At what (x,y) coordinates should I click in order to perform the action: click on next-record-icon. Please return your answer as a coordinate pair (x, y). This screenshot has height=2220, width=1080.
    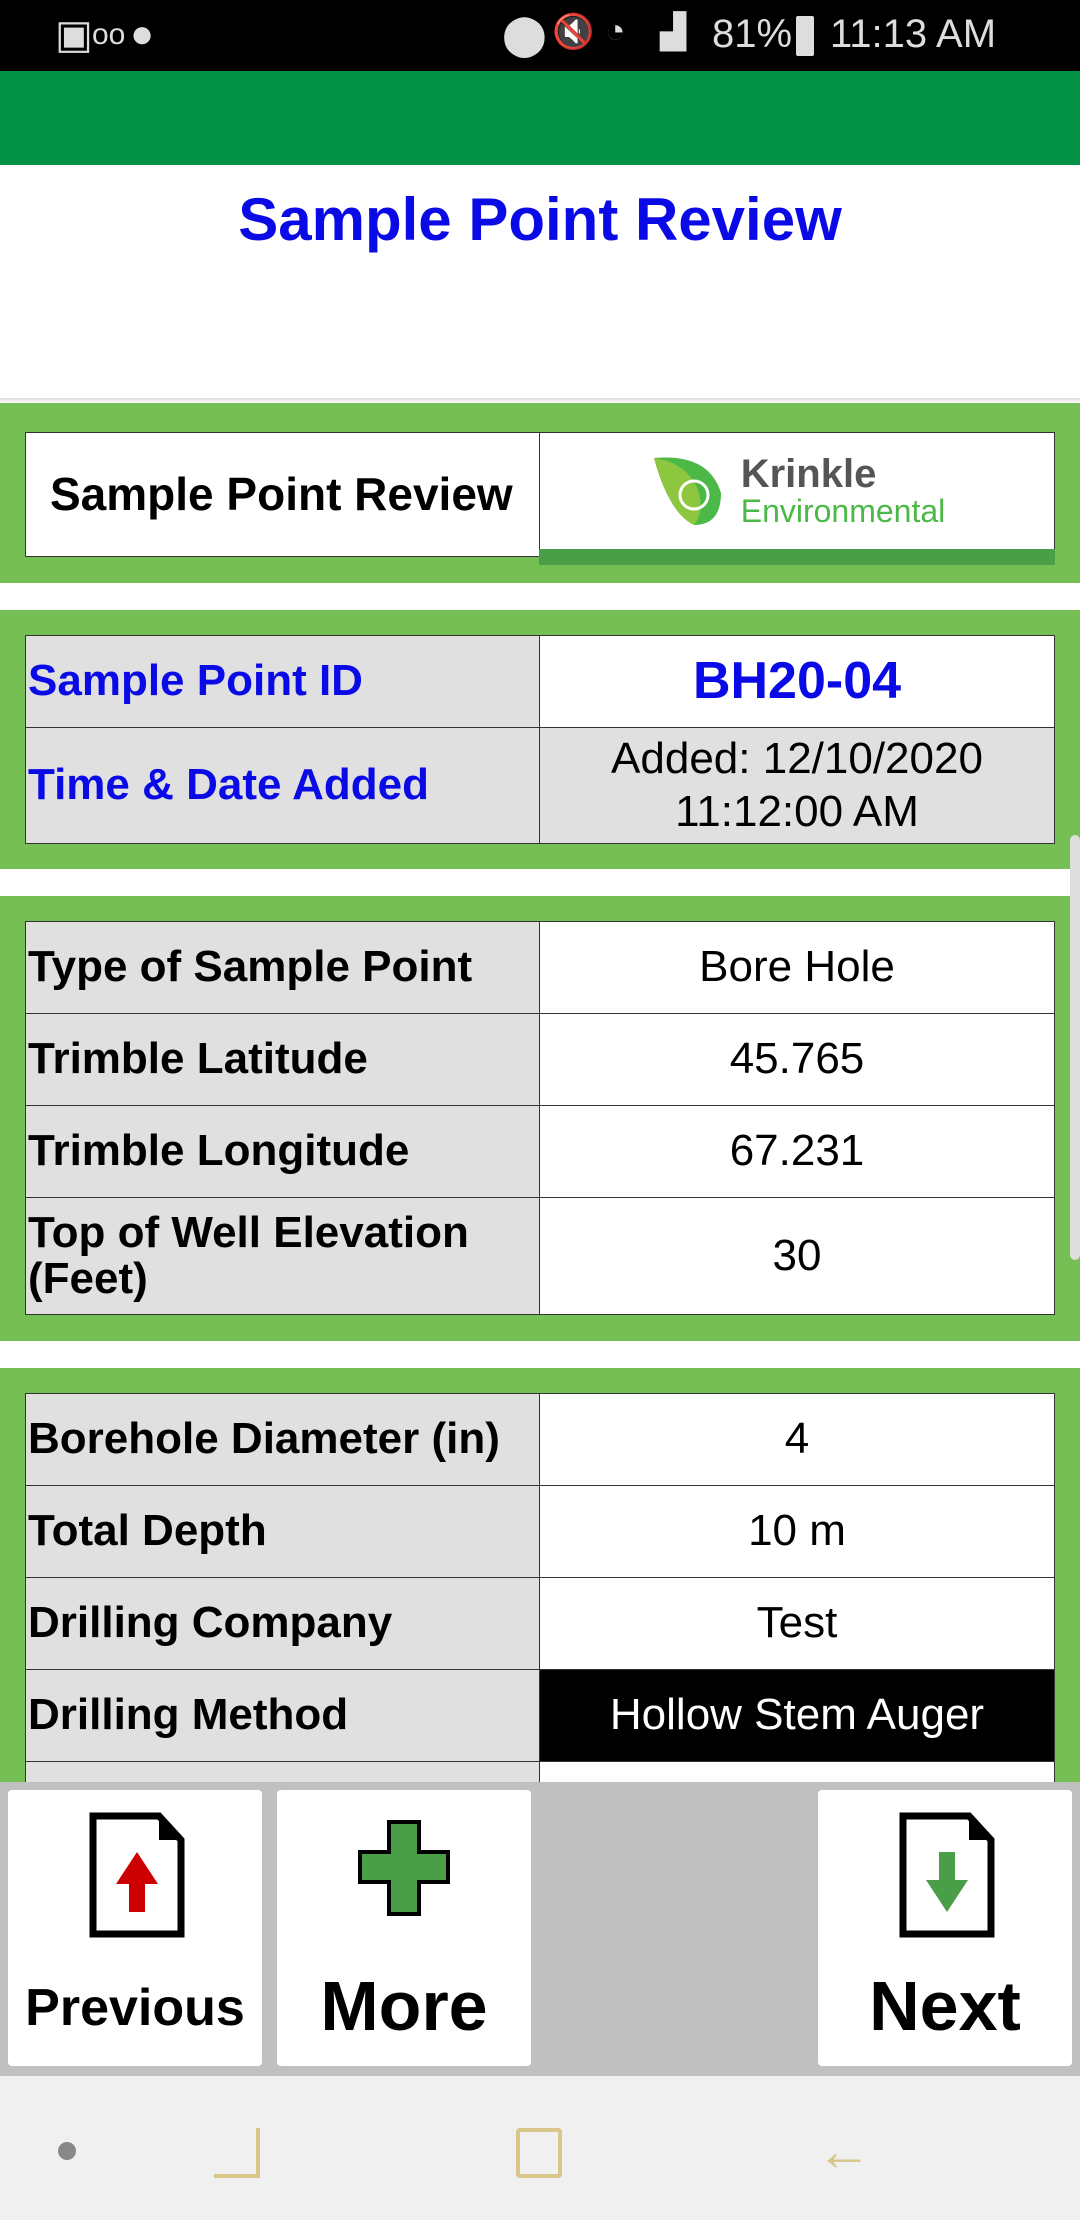
    Looking at the image, I should click on (947, 1875).